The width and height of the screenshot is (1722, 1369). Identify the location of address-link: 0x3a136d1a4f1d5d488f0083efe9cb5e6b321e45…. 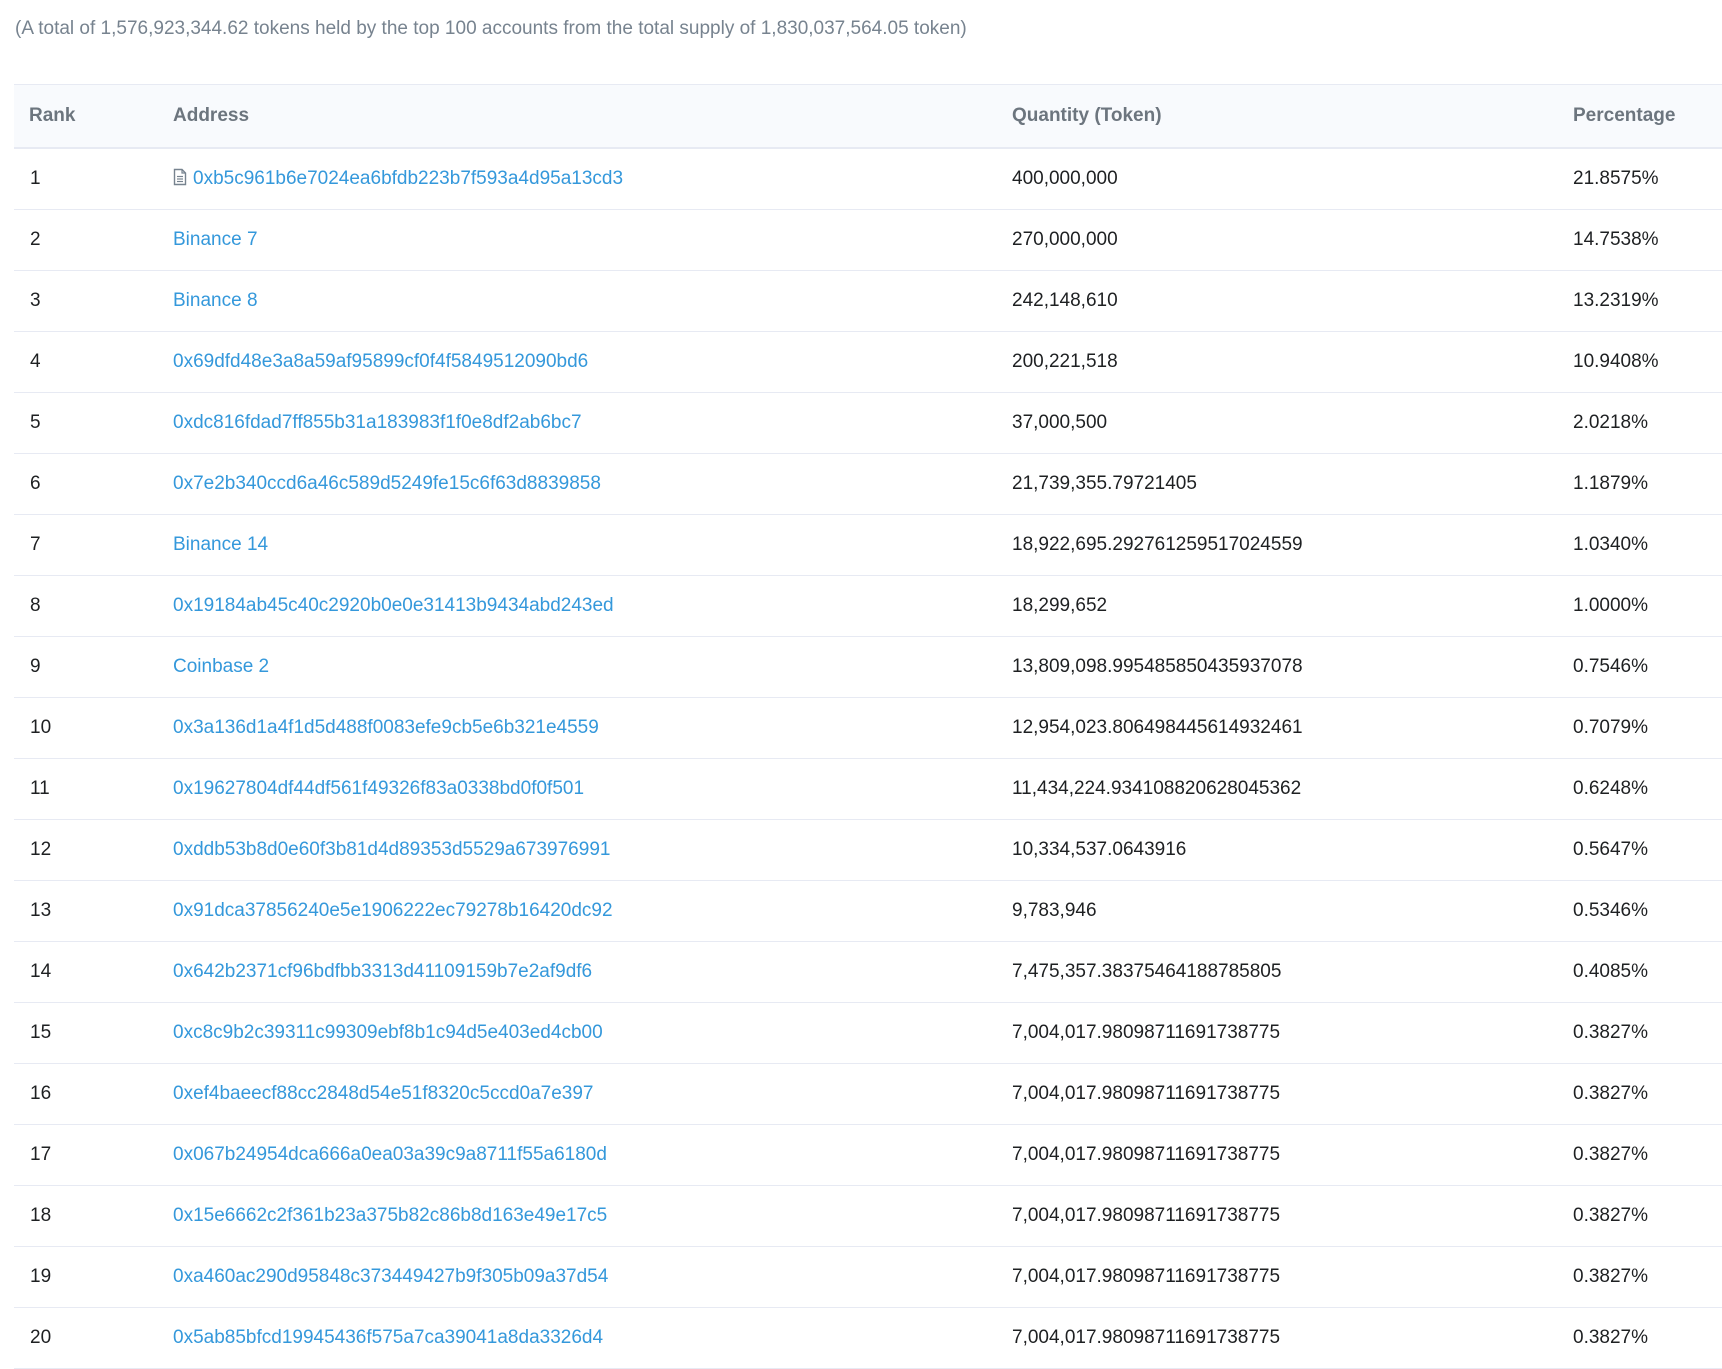
(386, 727).